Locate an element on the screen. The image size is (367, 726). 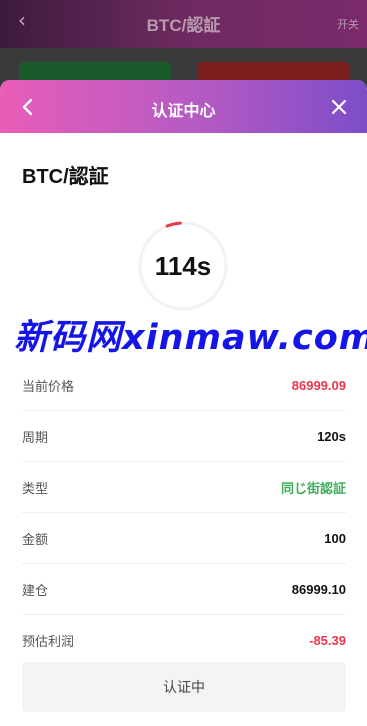
row-label: 预估利润 is located at coordinates (48, 642).